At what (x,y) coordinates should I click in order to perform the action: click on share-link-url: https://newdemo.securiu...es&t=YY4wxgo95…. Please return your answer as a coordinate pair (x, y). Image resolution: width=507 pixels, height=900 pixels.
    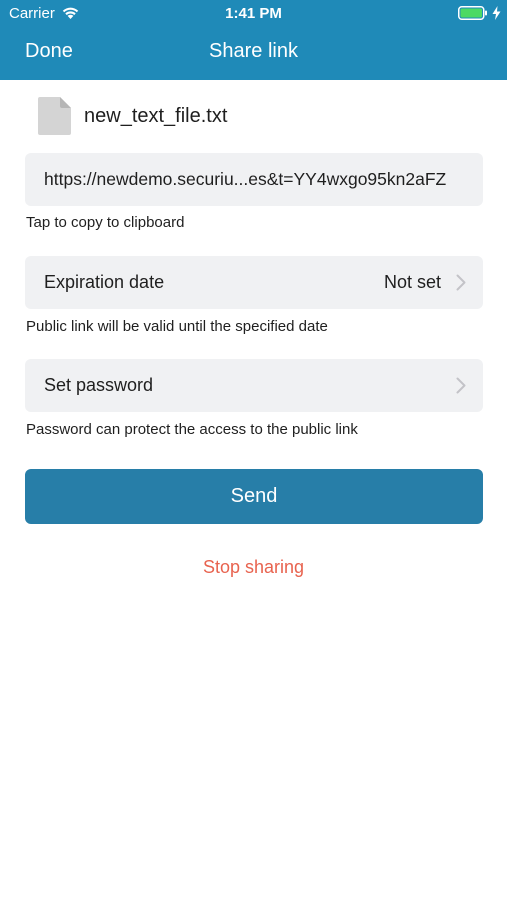
    Looking at the image, I should click on (245, 179).